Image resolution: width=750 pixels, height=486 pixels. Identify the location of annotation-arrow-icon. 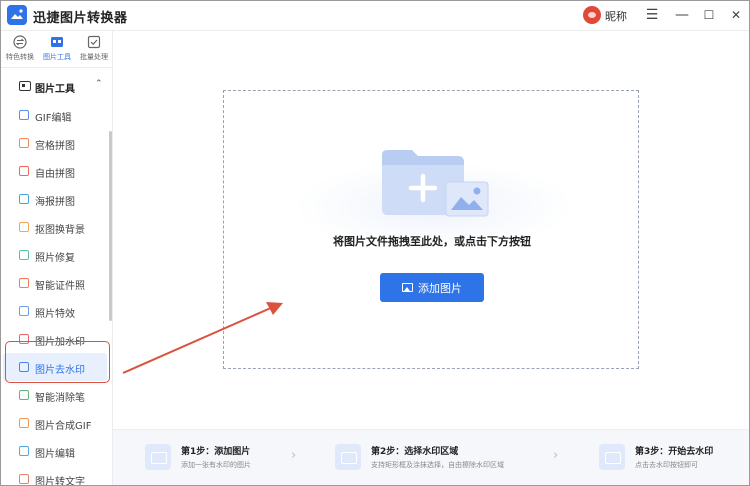
(202, 338).